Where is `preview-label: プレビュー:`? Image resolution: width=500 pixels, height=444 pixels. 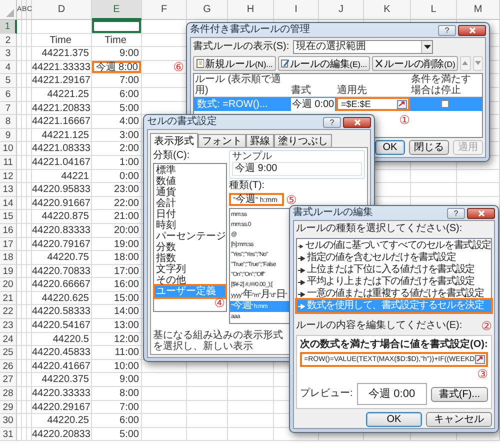 preview-label: プレビュー: is located at coordinates (326, 394).